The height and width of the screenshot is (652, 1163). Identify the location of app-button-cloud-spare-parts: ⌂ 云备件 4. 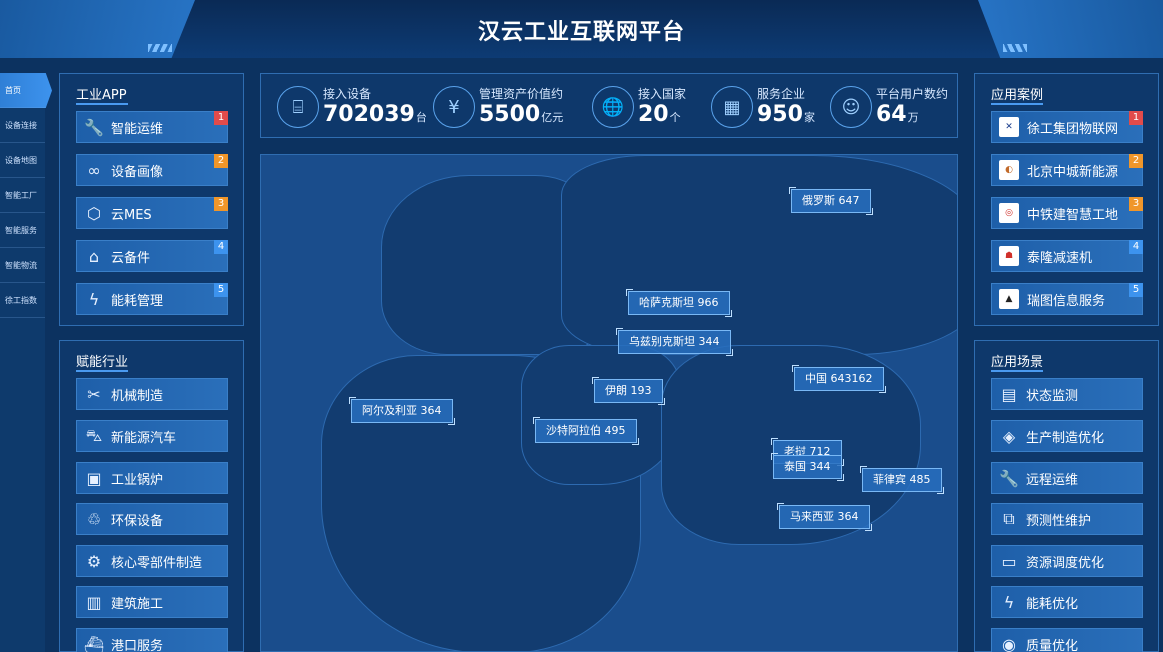
(152, 256).